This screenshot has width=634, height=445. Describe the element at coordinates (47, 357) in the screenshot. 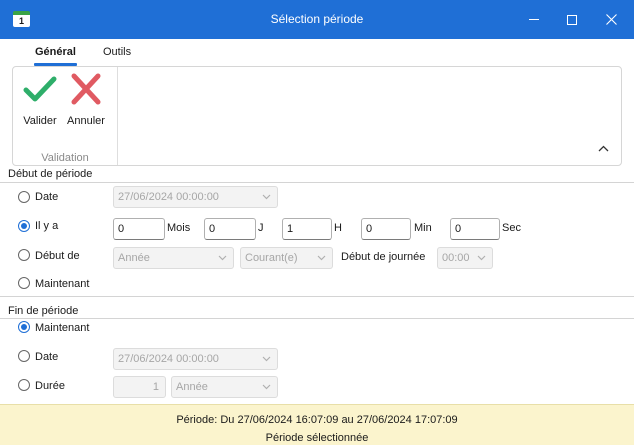

I see `end-date-label: Date` at that location.